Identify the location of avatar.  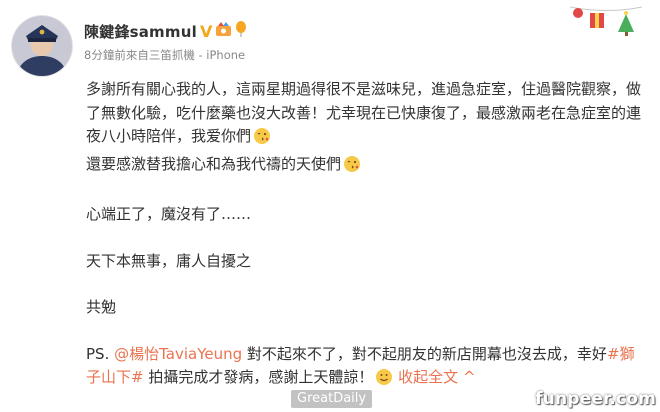
(42, 46).